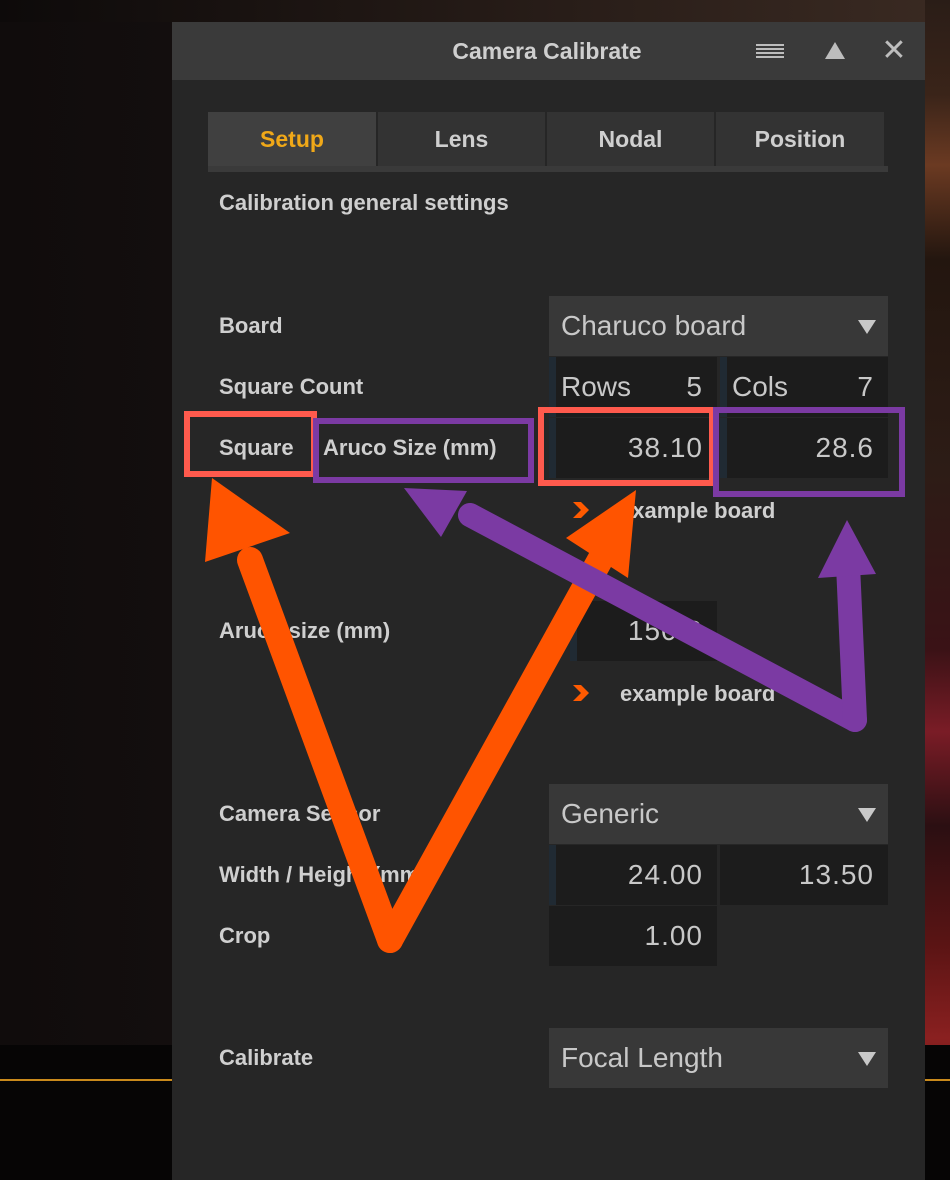  Describe the element at coordinates (596, 386) in the screenshot. I see `rows-label: Rows` at that location.